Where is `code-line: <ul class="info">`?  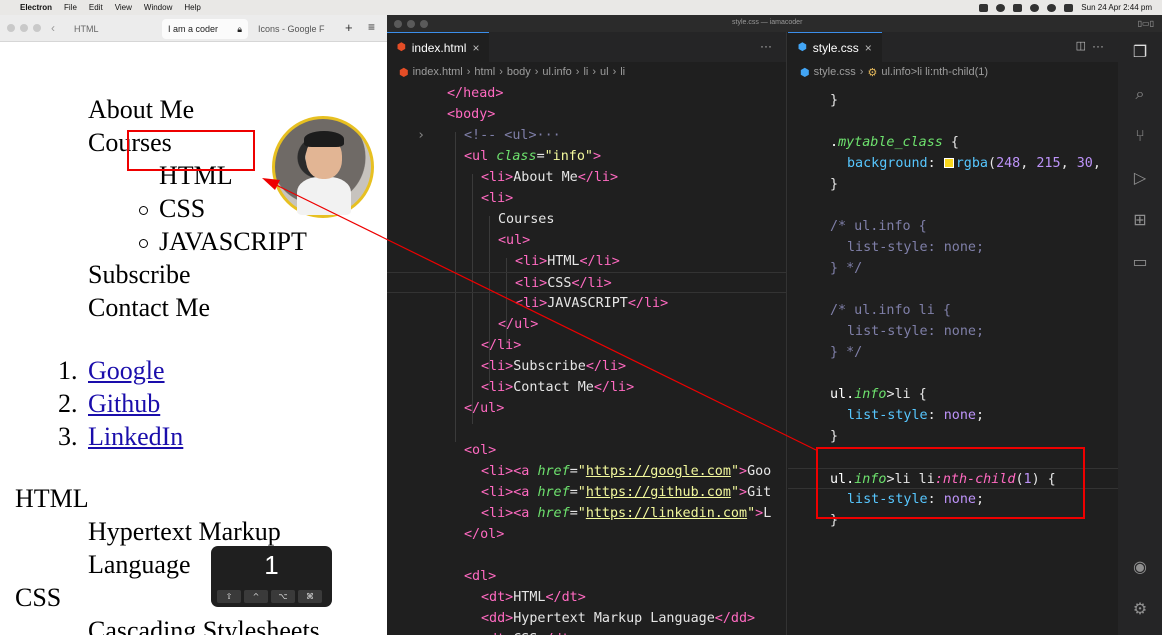 code-line: <ul class="info"> is located at coordinates (533, 156).